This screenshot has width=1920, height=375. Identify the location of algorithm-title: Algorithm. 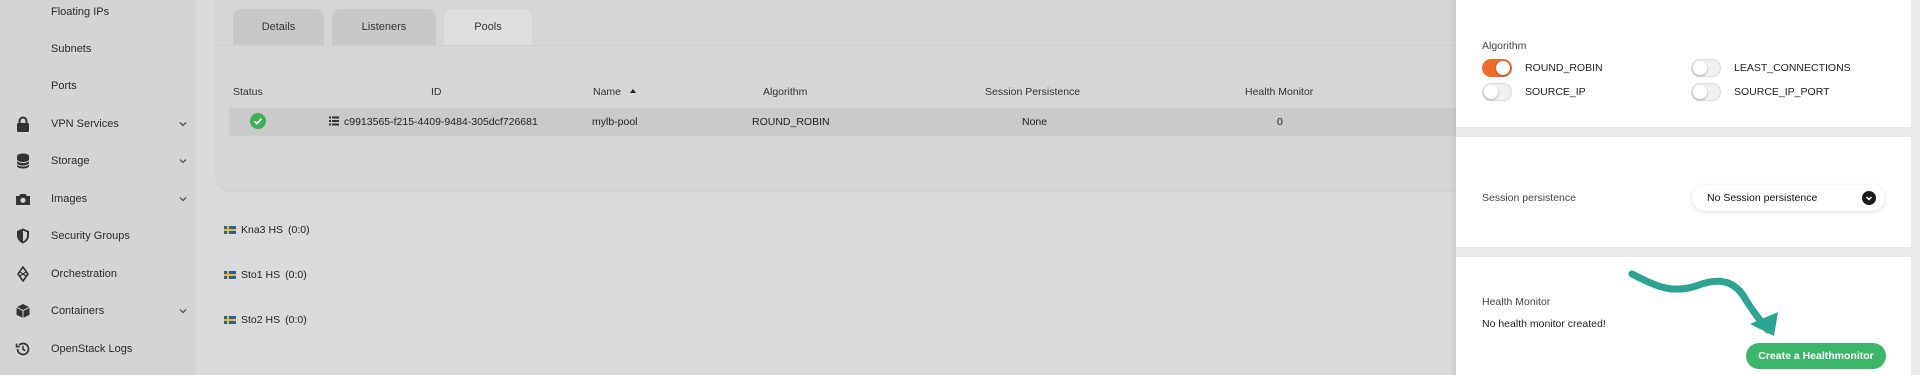
(1504, 46).